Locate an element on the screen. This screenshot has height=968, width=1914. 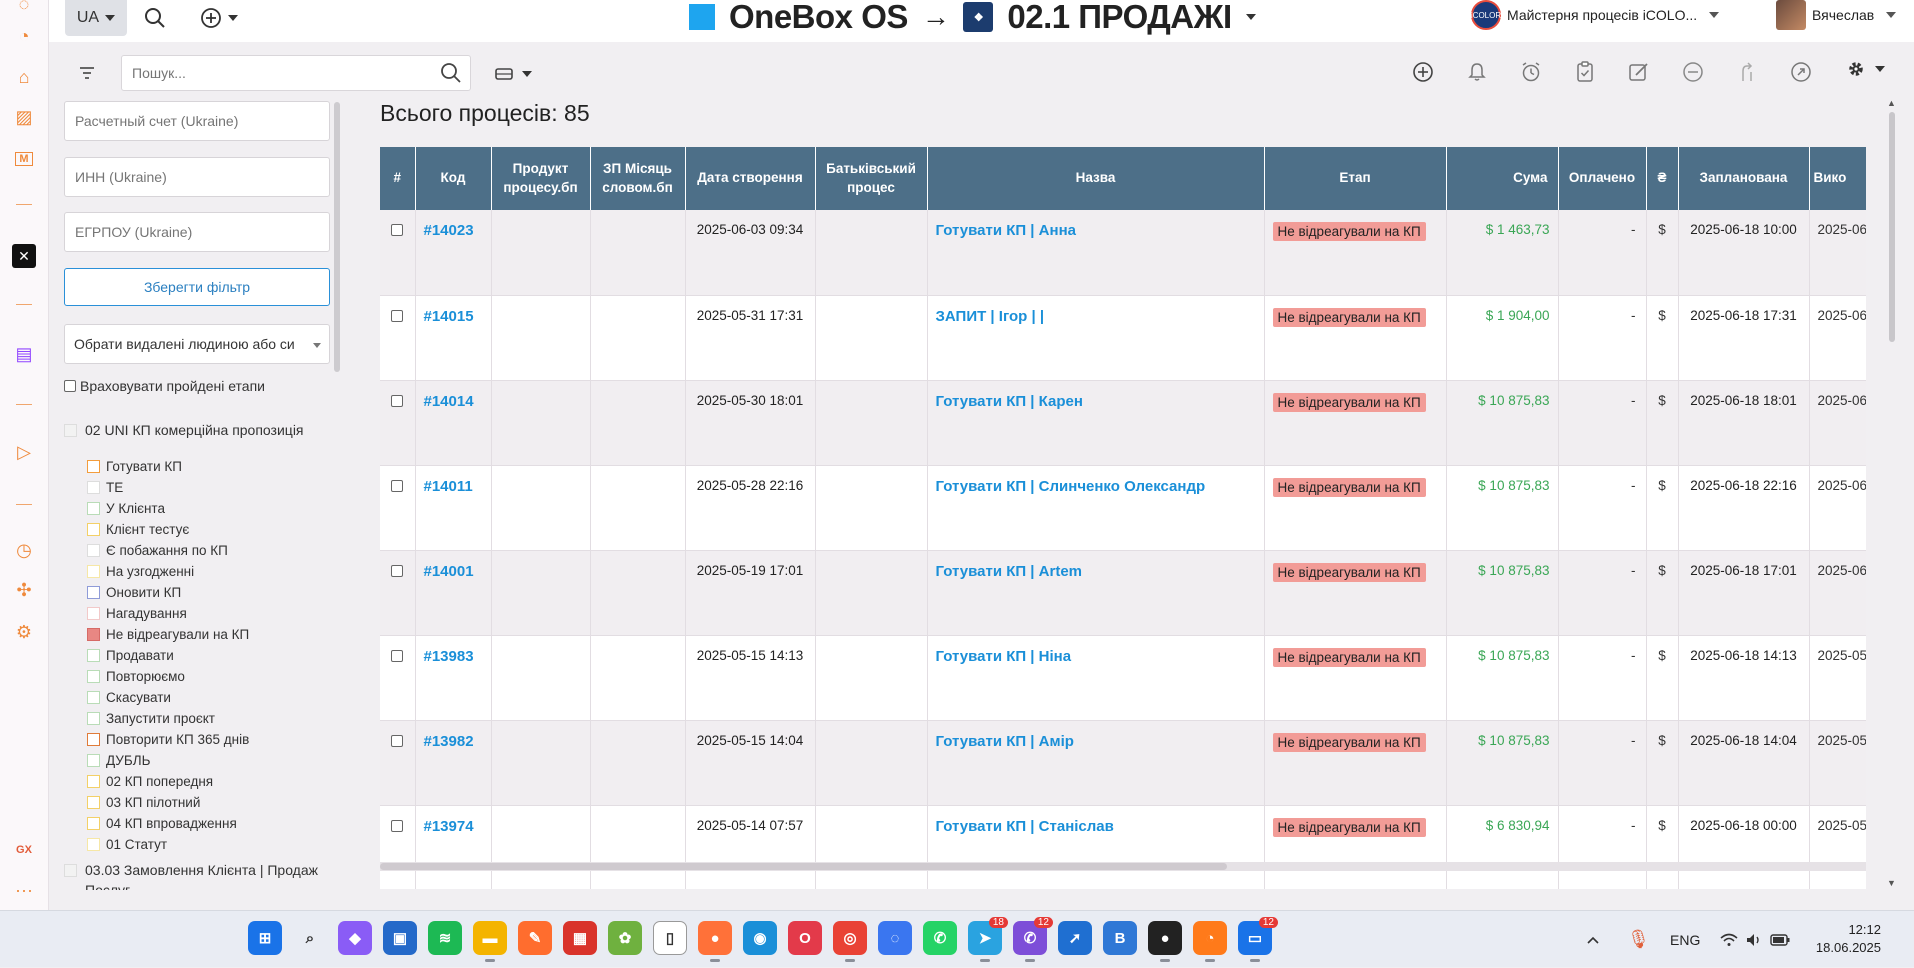
puzzle-icon: ✣ is located at coordinates (24, 590).